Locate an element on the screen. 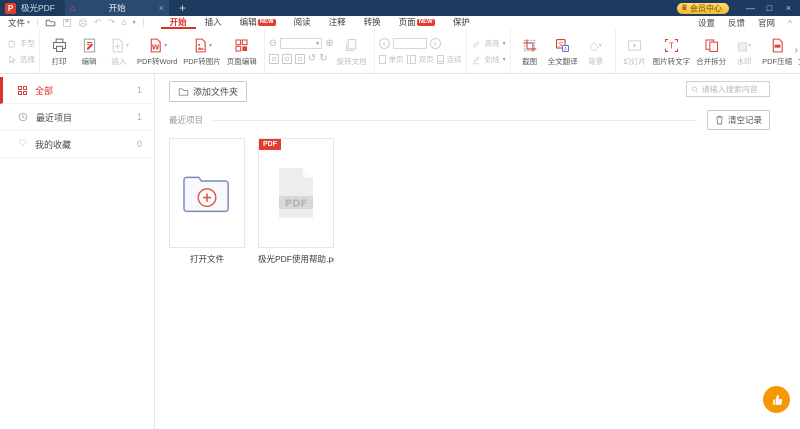 The height and width of the screenshot is (429, 800). screenshot-button: 截图 is located at coordinates (530, 51).